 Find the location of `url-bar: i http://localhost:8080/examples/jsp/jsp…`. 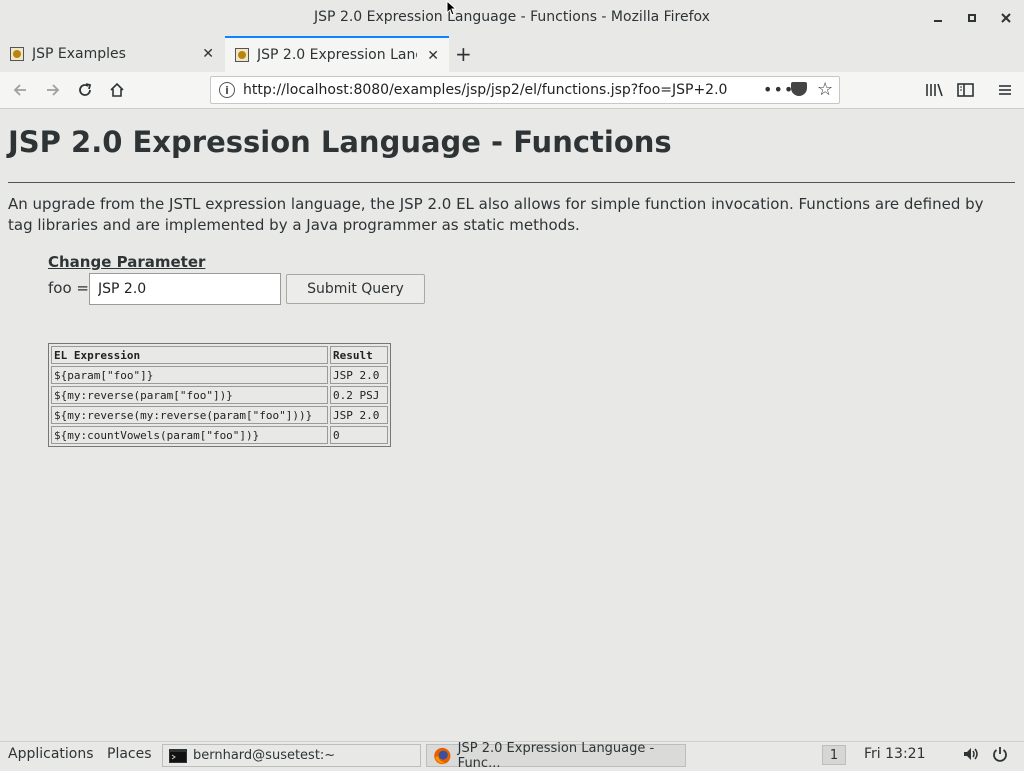

url-bar: i http://localhost:8080/examples/jsp/jsp… is located at coordinates (525, 90).